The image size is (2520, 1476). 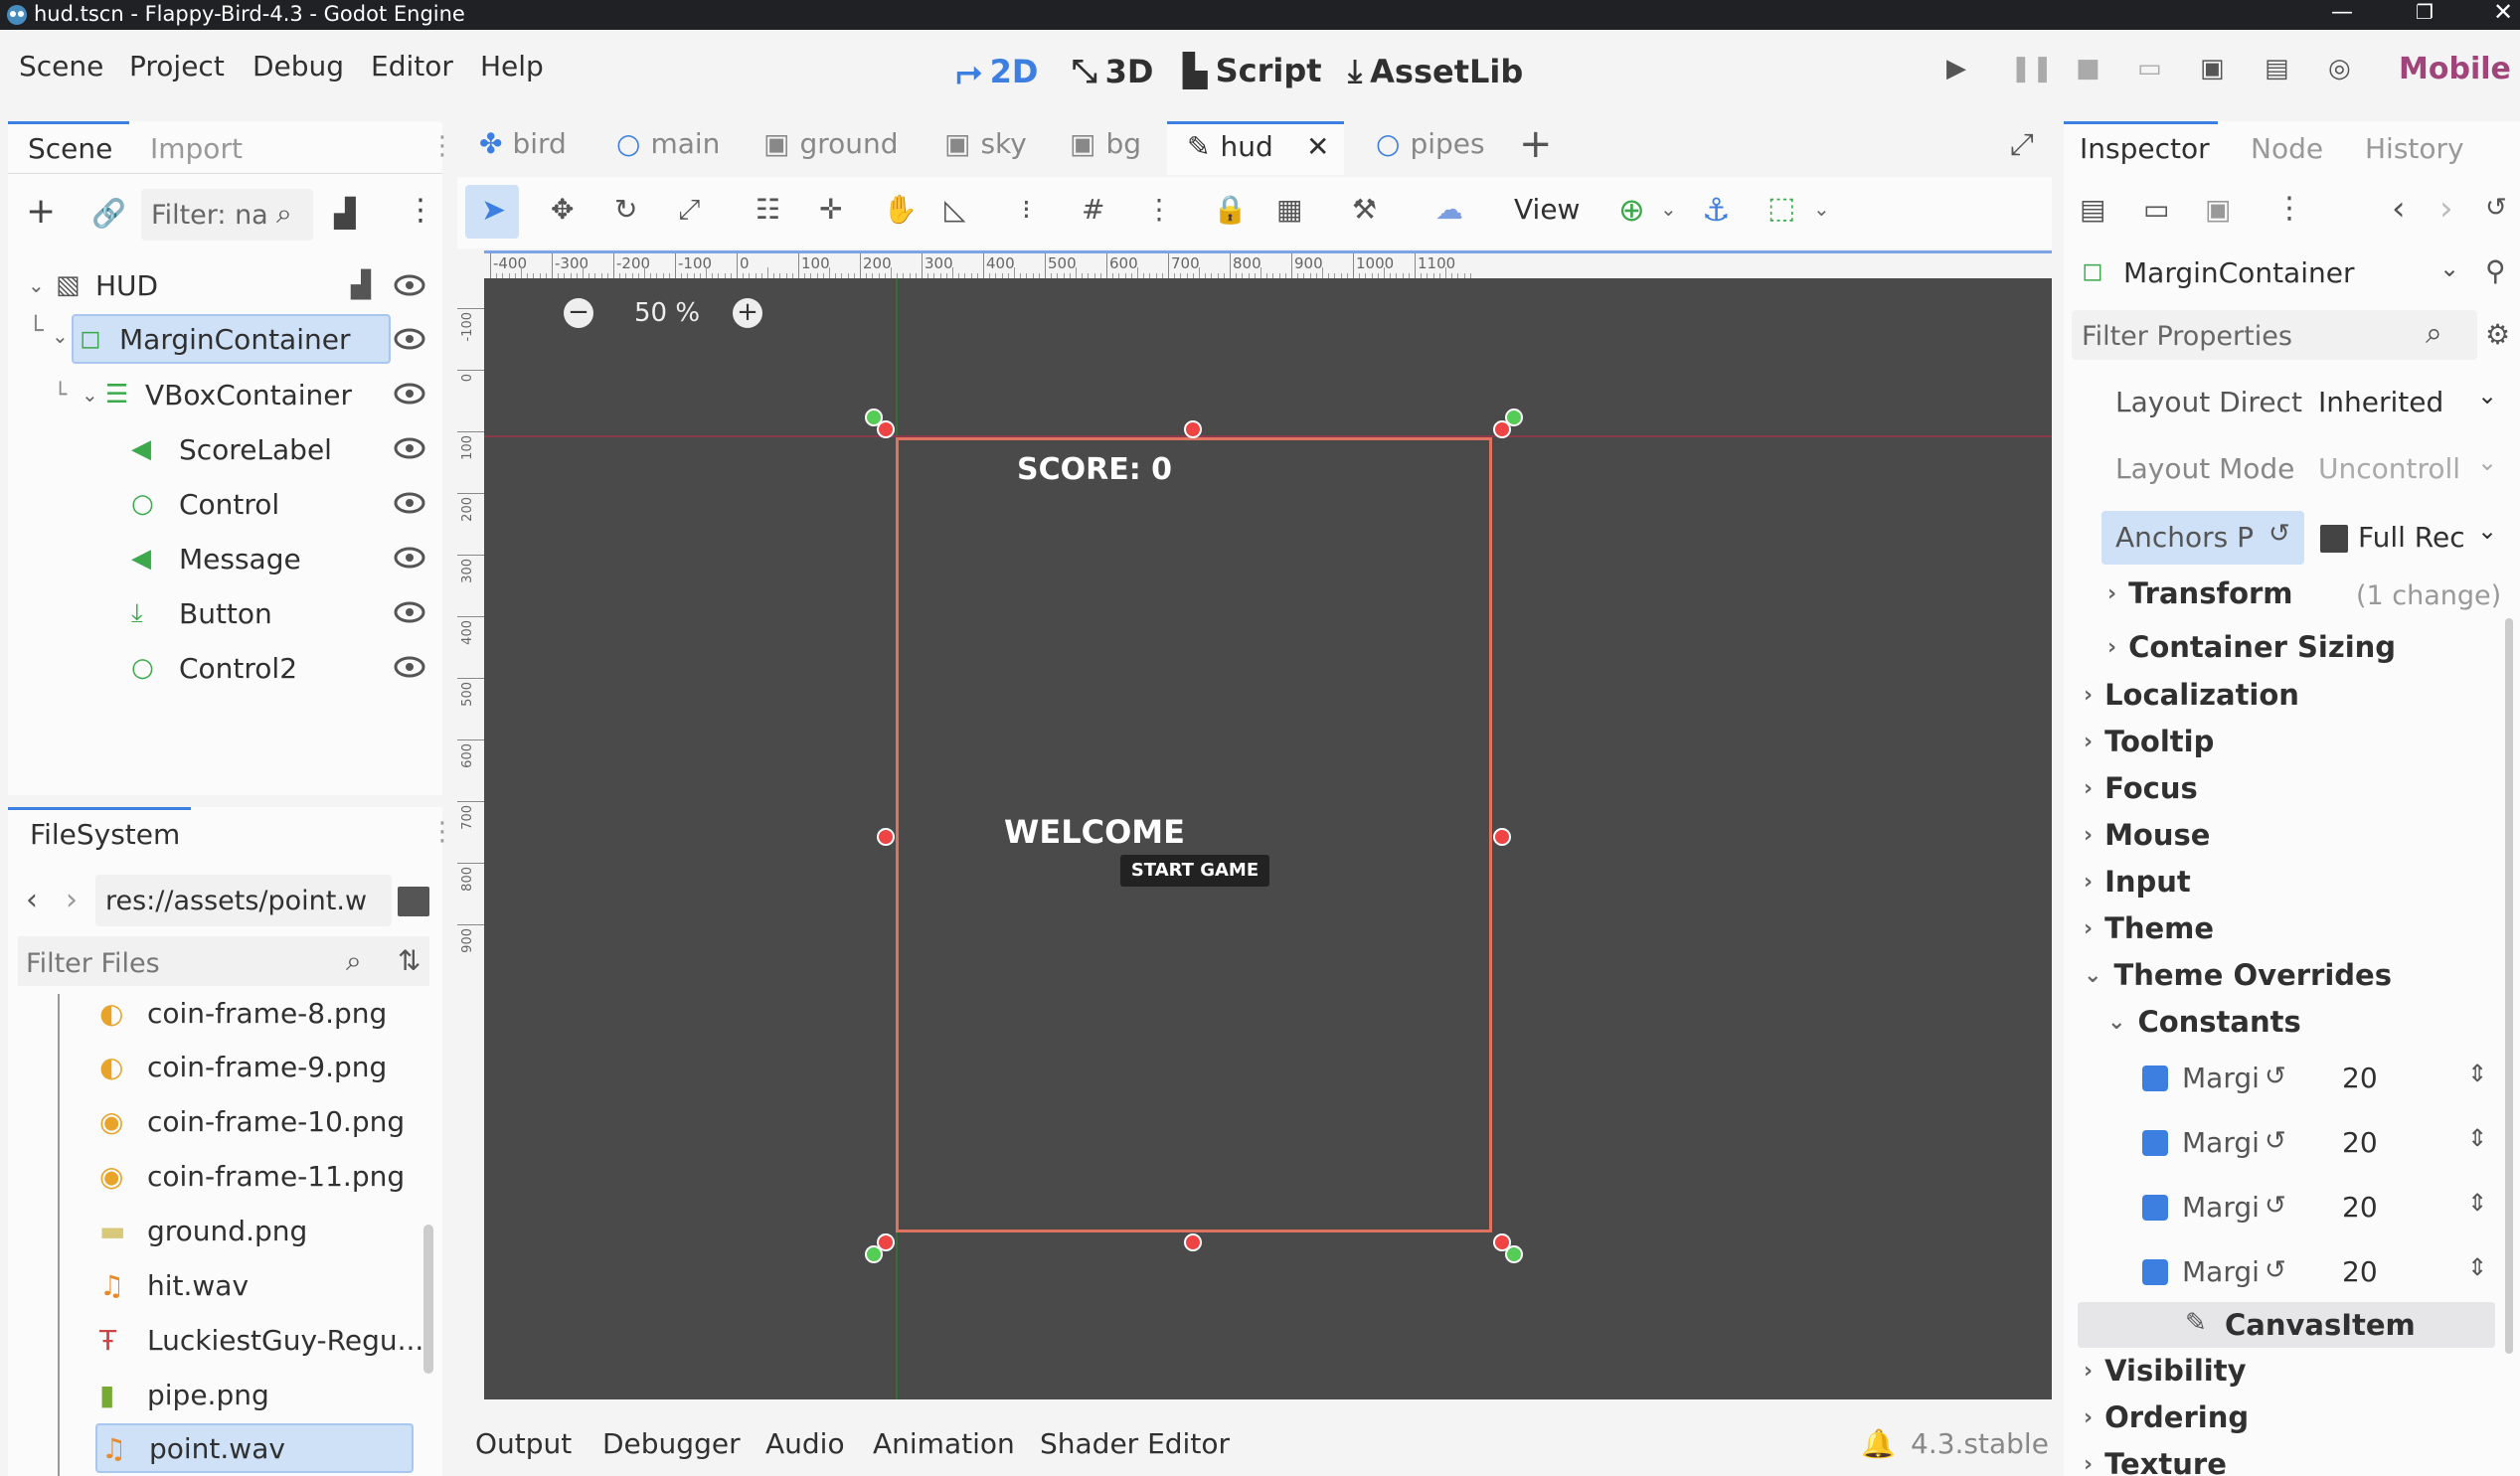 I want to click on forward-icon: ›, so click(x=72, y=900).